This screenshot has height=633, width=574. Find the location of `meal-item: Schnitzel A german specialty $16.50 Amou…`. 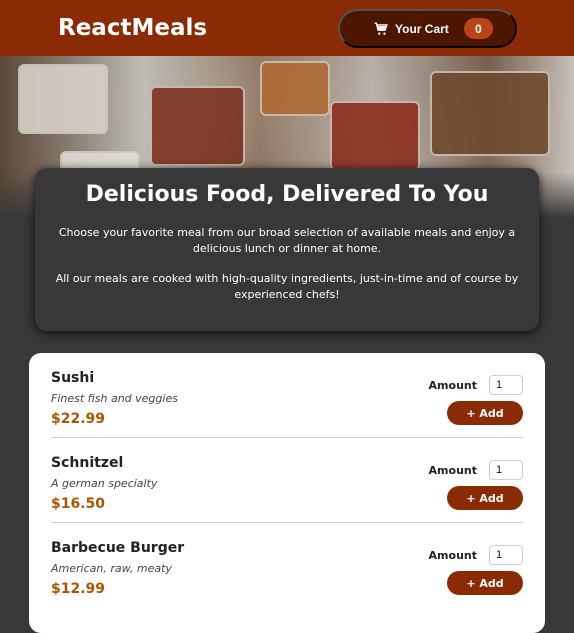

meal-item: Schnitzel A german specialty $16.50 Amou… is located at coordinates (287, 480).